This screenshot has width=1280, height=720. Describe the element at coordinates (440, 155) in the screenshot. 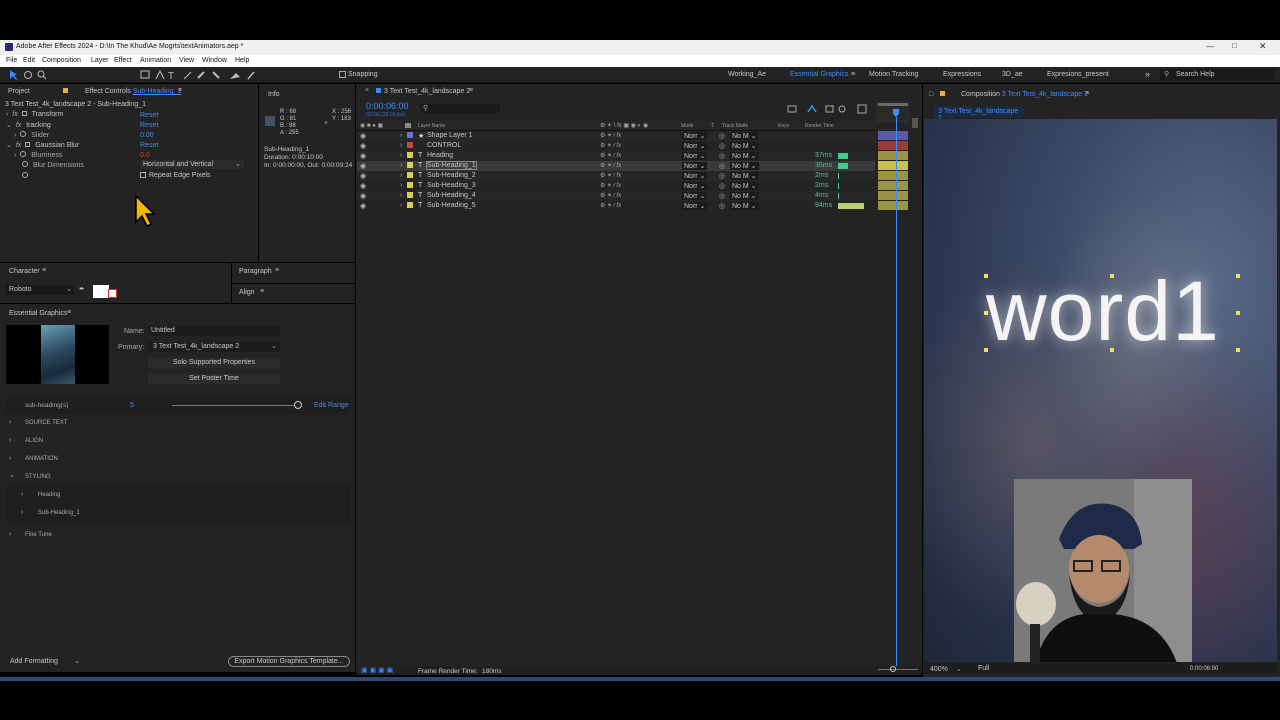

I see `layer-name: Heading` at that location.